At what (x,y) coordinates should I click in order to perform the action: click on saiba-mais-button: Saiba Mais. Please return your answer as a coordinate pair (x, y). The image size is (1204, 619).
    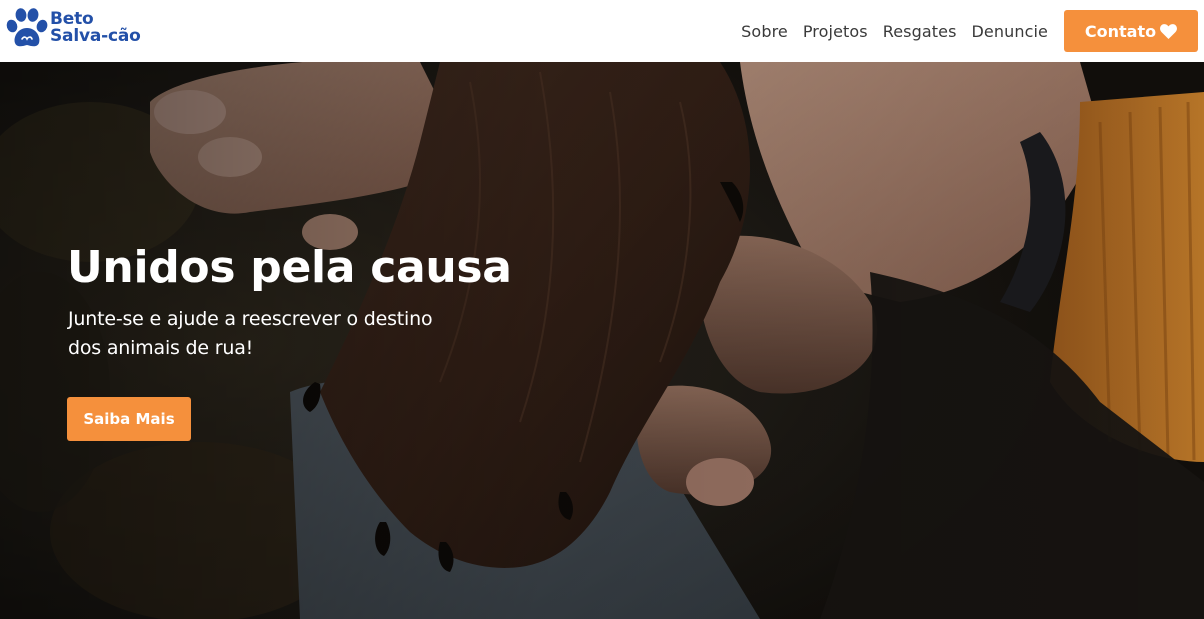
    Looking at the image, I should click on (129, 419).